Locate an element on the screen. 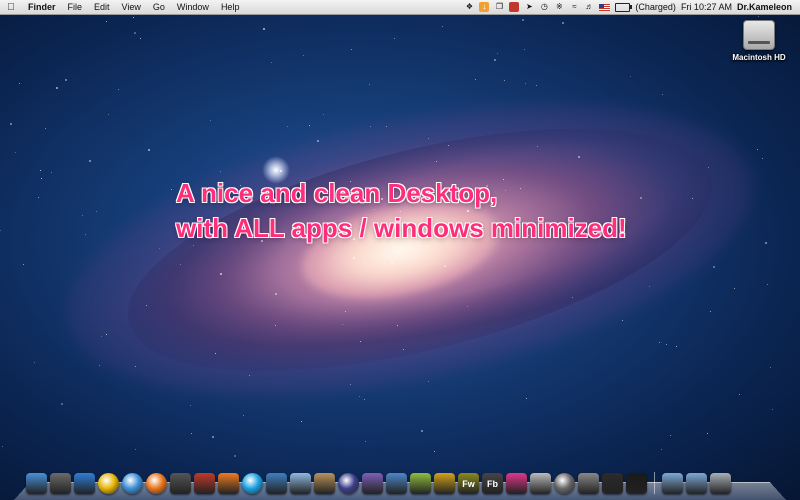 This screenshot has height=500, width=800. mail-icon is located at coordinates (276, 483).